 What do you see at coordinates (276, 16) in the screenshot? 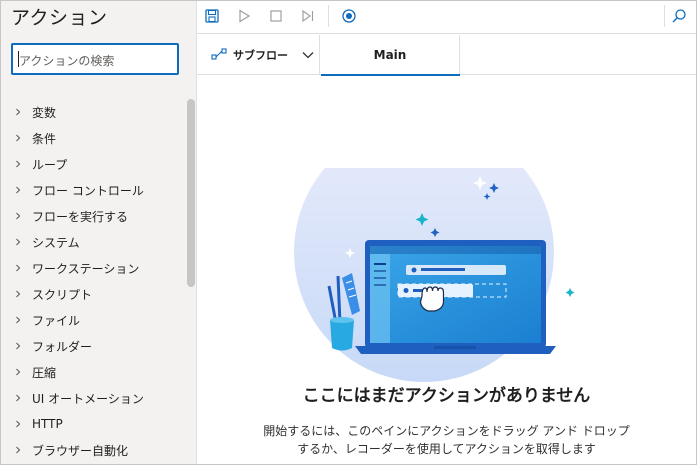
I see `stop-icon` at bounding box center [276, 16].